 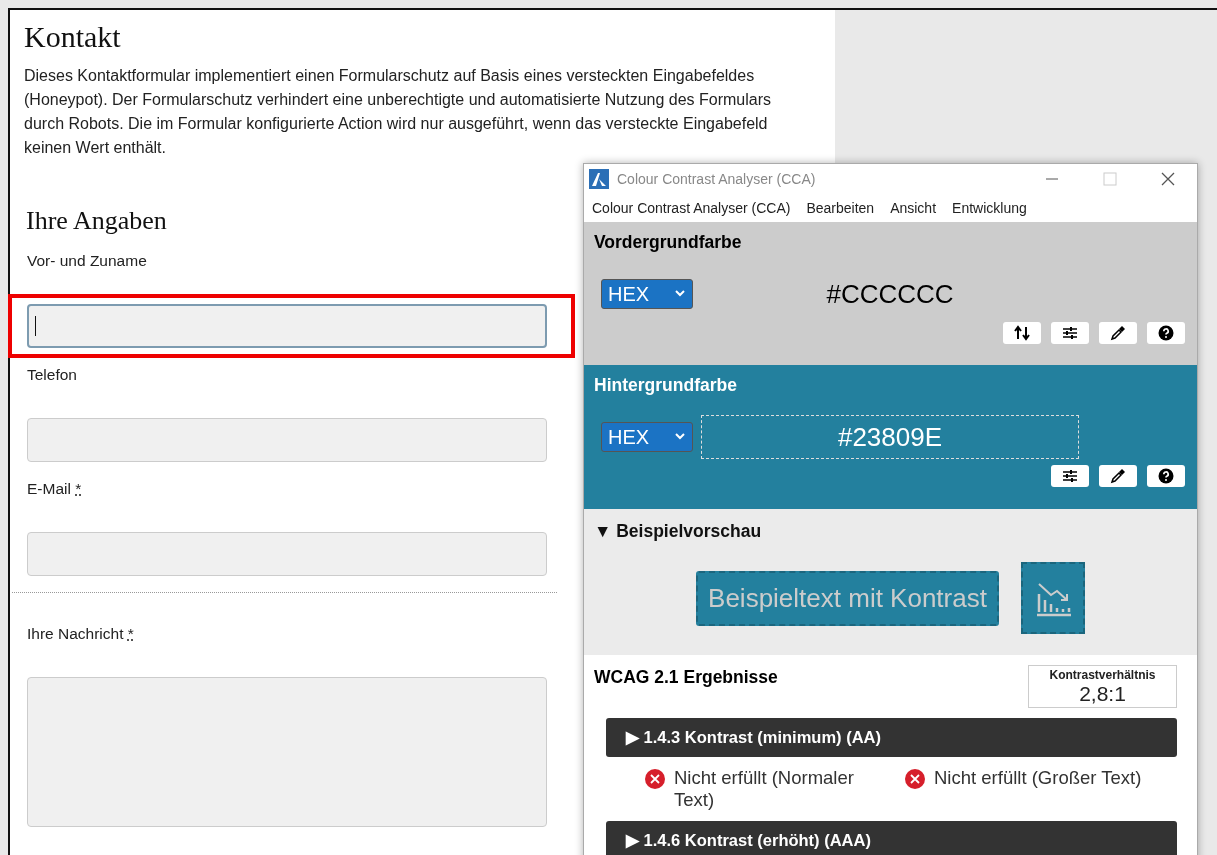 What do you see at coordinates (1168, 179) in the screenshot?
I see `close-icon` at bounding box center [1168, 179].